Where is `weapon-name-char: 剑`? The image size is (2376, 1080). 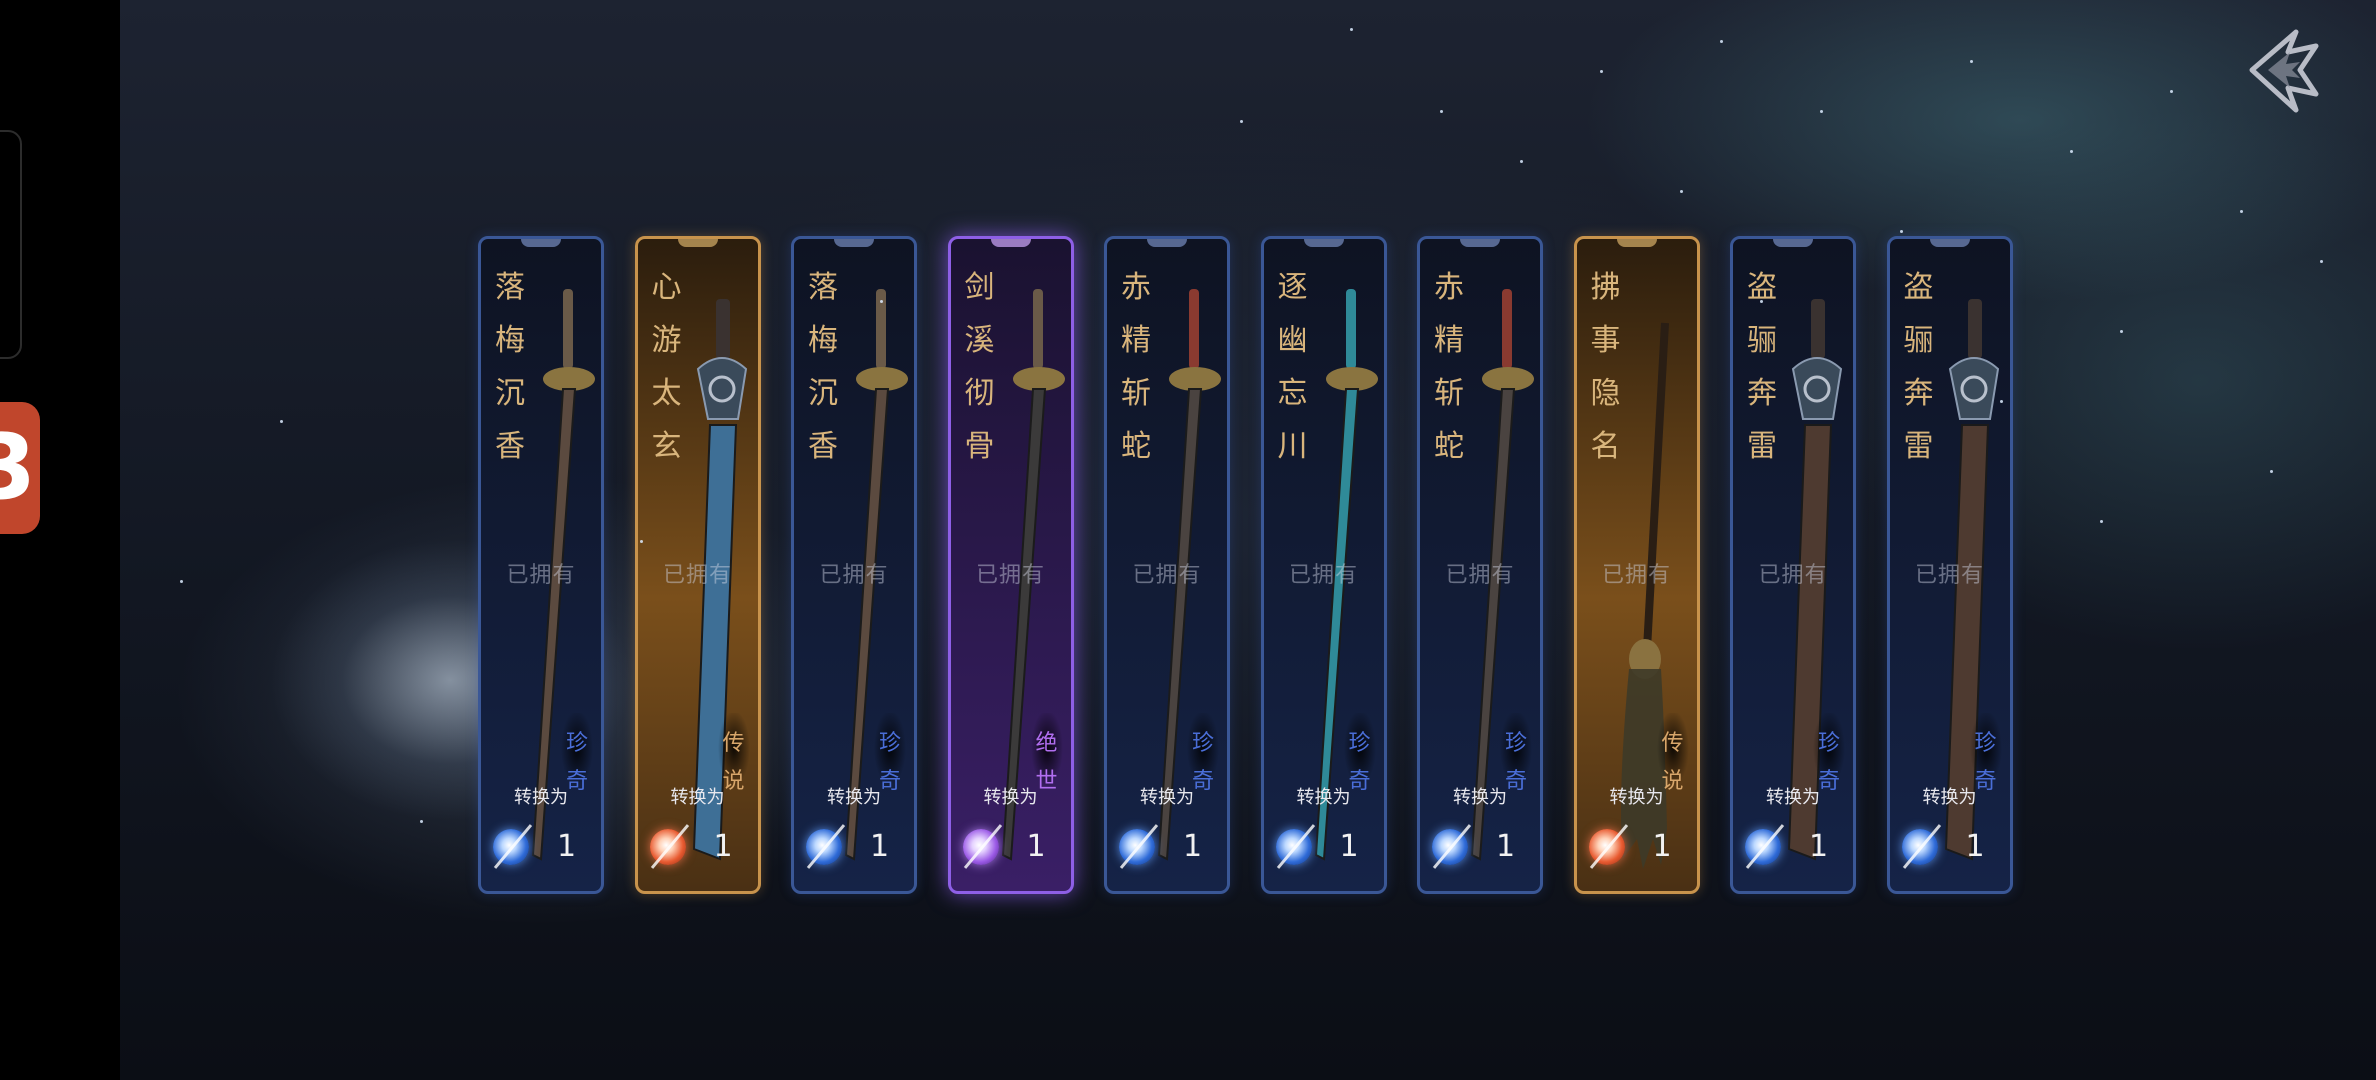
weapon-name-char: 剑 is located at coordinates (979, 287).